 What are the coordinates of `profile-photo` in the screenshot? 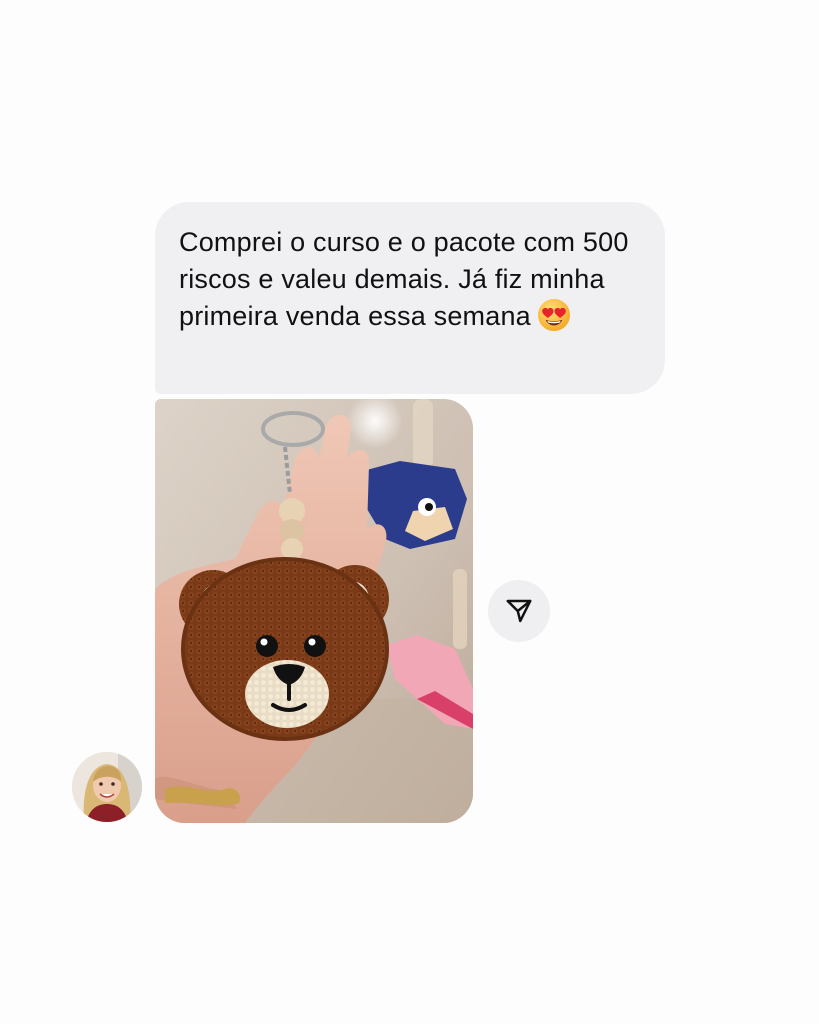 It's located at (107, 787).